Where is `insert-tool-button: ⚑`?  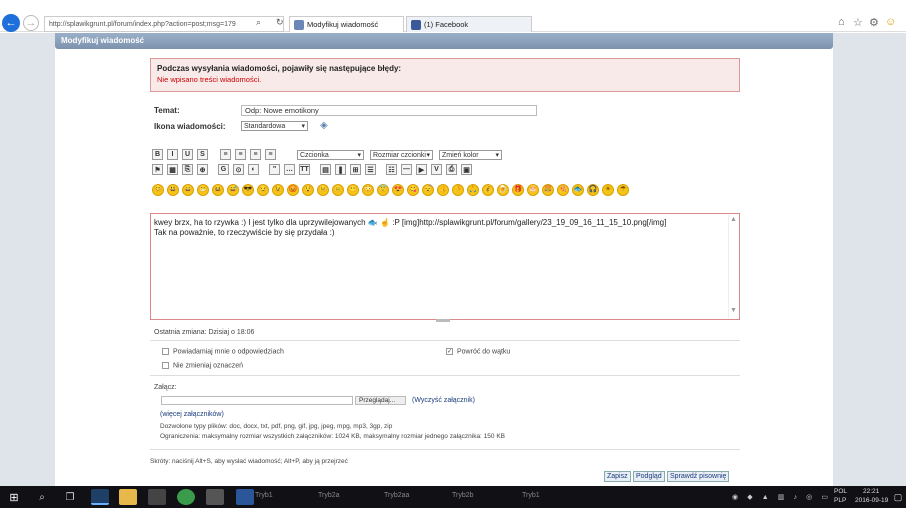 insert-tool-button: ⚑ is located at coordinates (157, 169).